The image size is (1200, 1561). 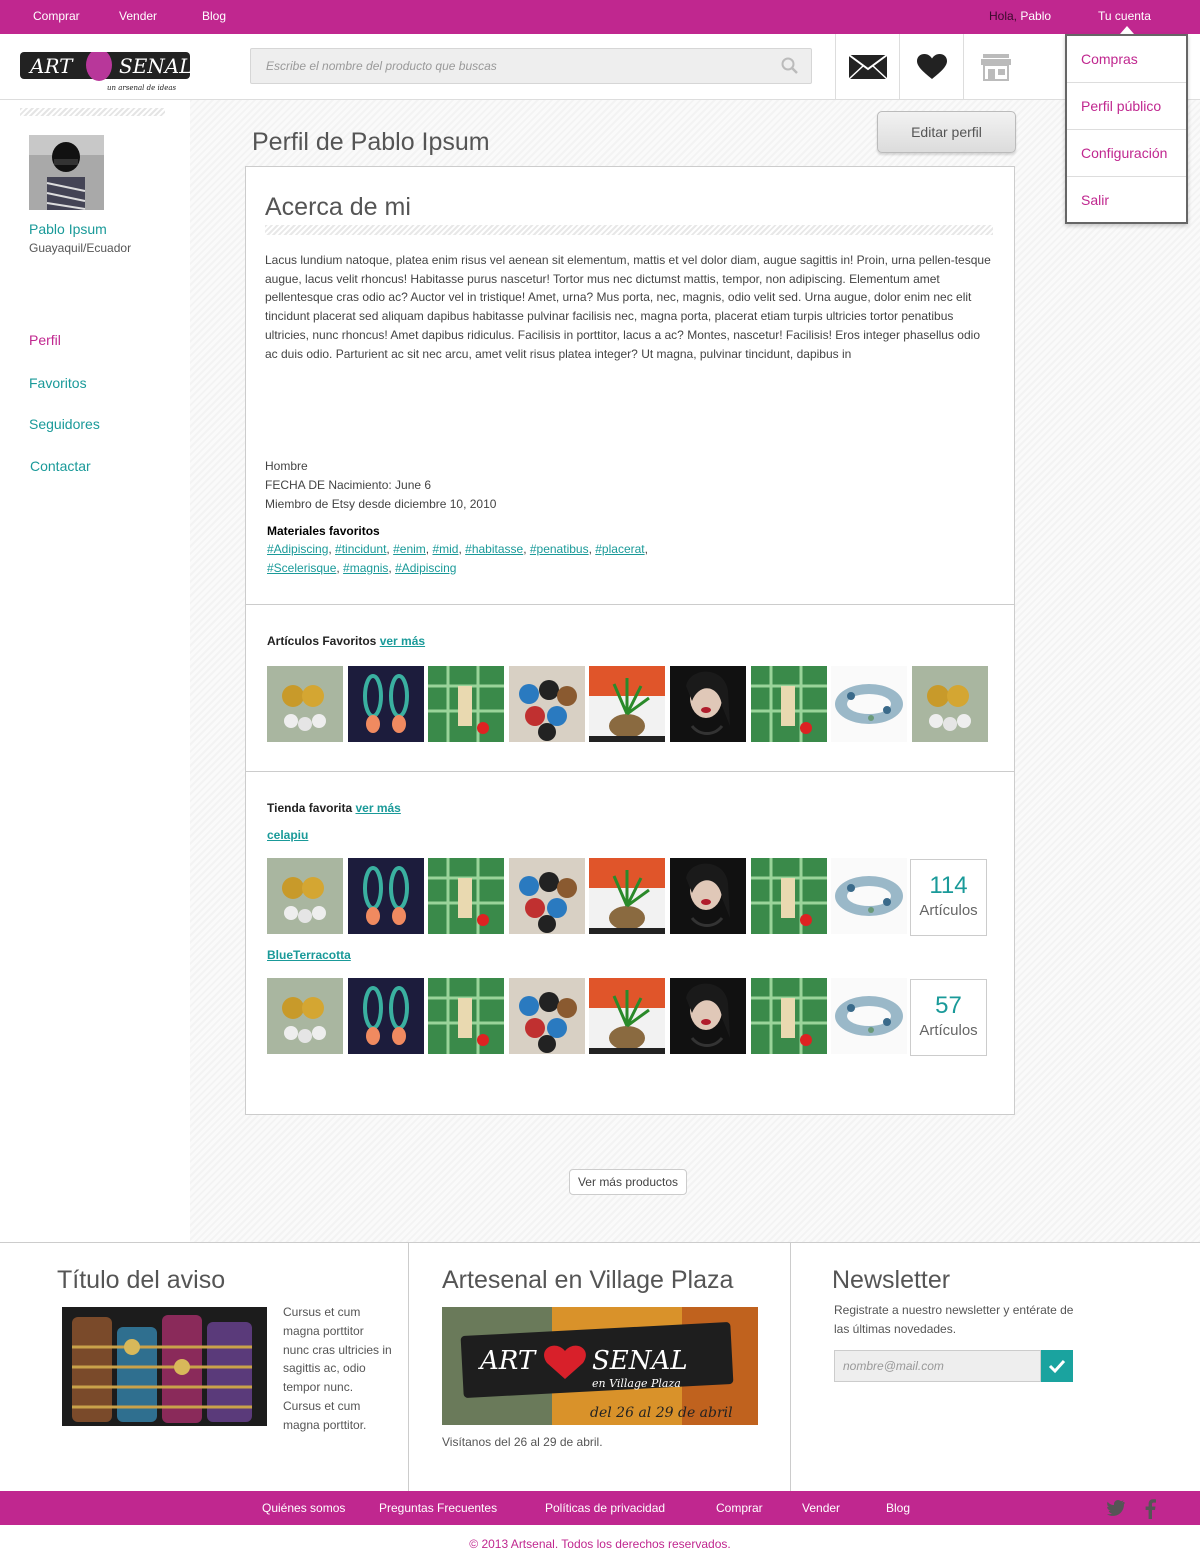 What do you see at coordinates (301, 568) in the screenshot?
I see `material-tag: #Scelerisque` at bounding box center [301, 568].